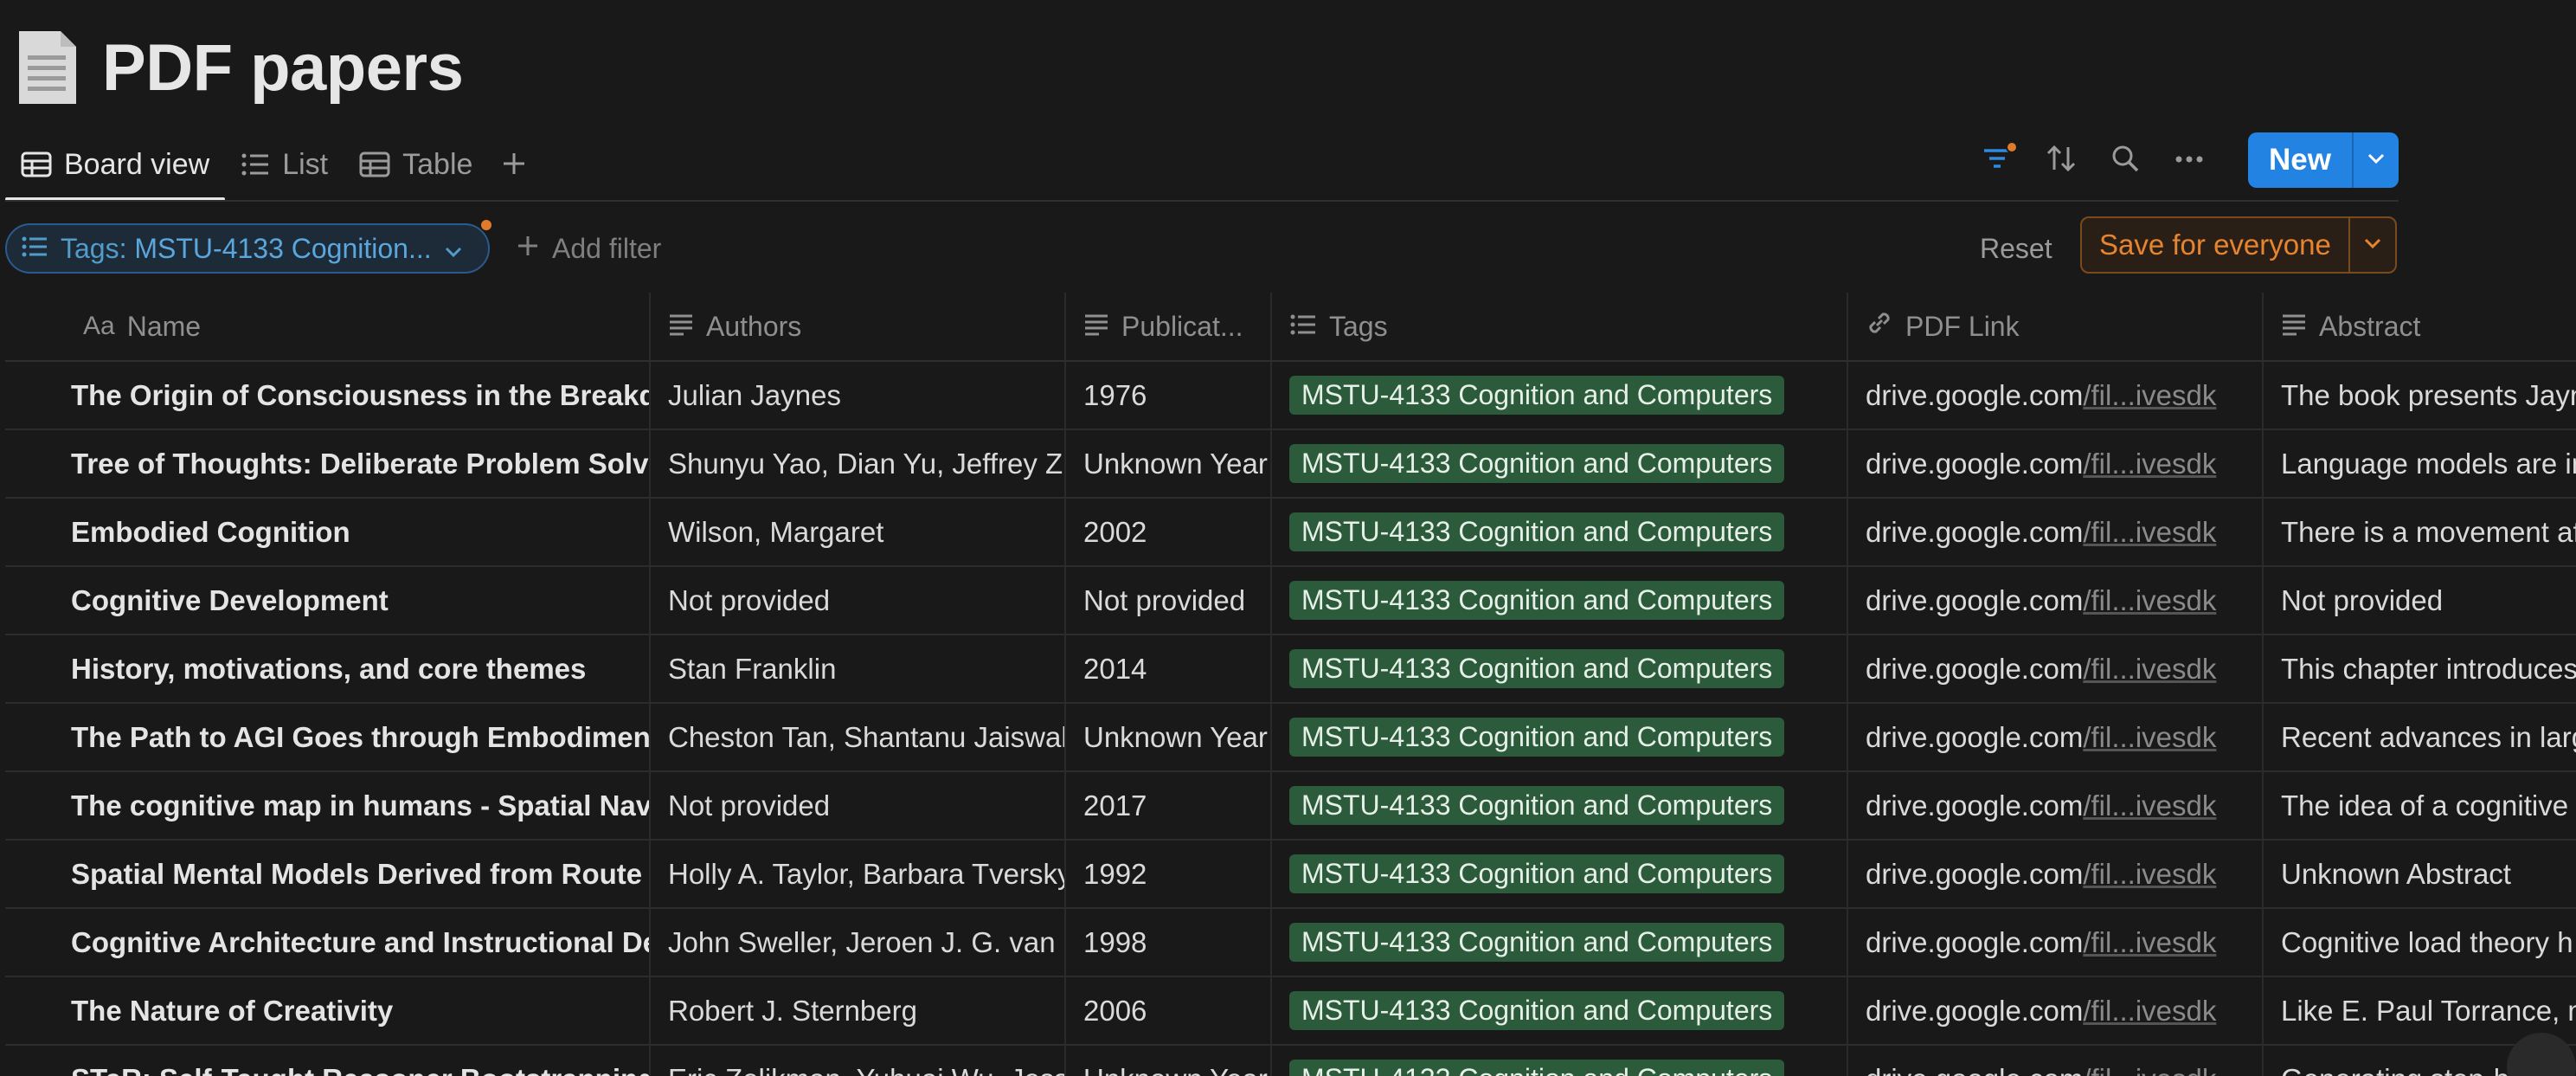 The height and width of the screenshot is (1076, 2576). I want to click on tab-board-view: Board view, so click(116, 165).